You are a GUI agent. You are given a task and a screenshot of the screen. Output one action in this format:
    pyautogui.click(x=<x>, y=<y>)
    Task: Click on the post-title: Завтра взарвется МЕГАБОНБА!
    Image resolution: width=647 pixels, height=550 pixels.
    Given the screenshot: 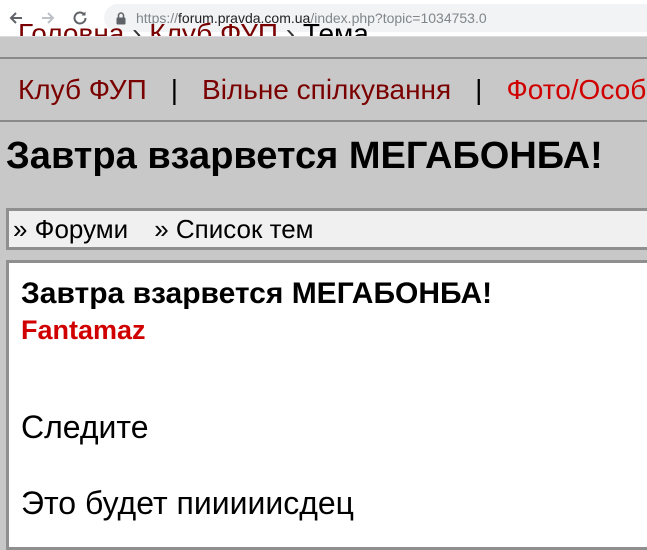 What is the action you would take?
    pyautogui.click(x=257, y=293)
    